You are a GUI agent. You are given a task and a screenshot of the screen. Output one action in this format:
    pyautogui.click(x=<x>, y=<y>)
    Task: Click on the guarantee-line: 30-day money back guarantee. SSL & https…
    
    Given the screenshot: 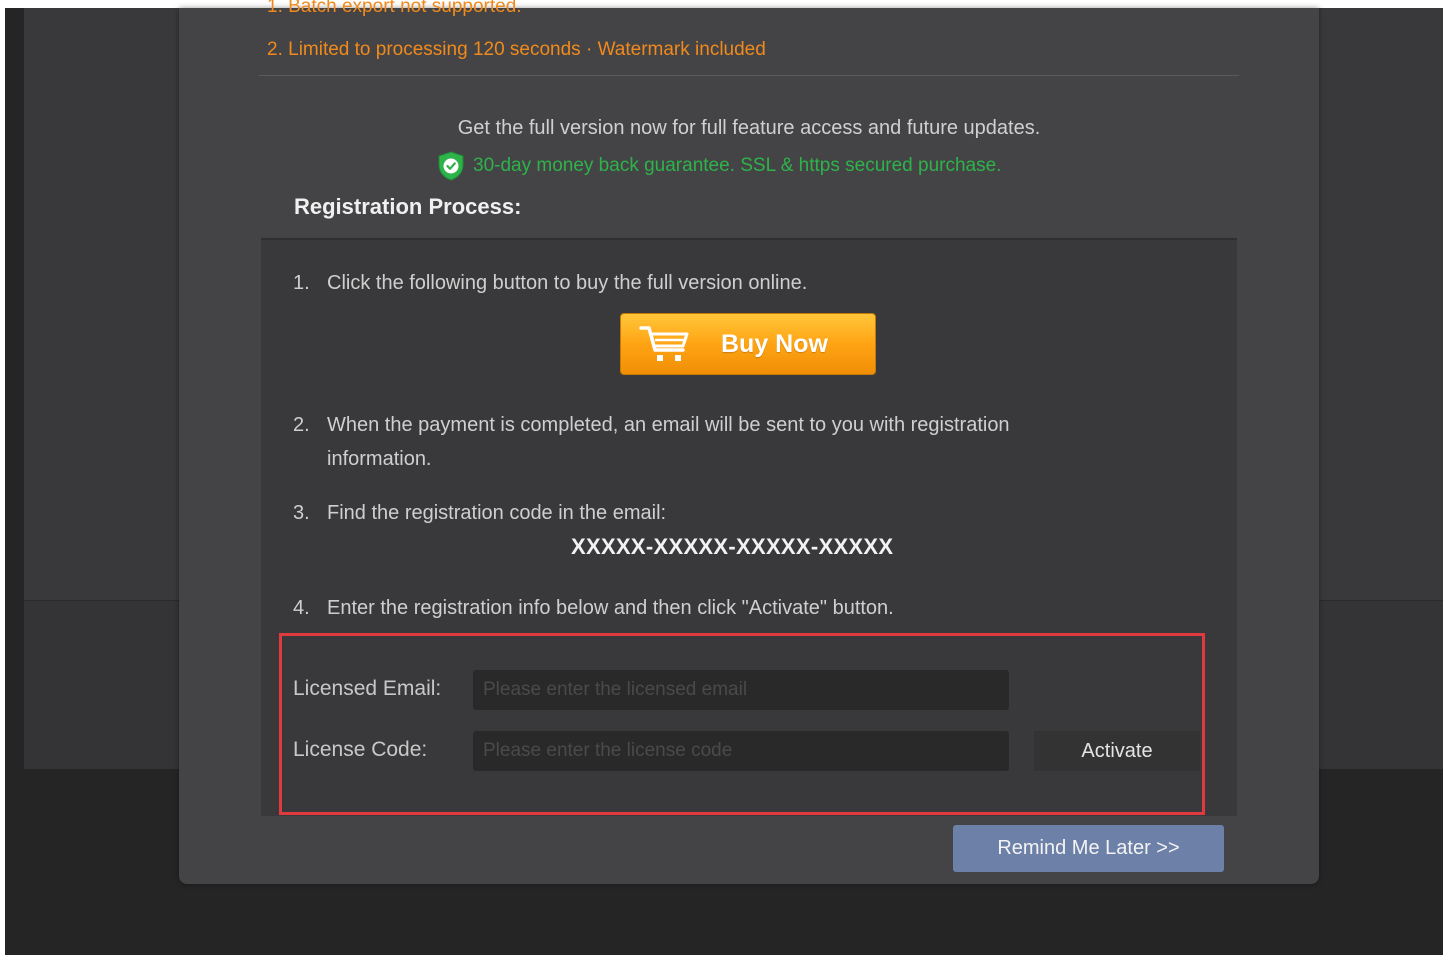 What is the action you would take?
    pyautogui.click(x=719, y=166)
    